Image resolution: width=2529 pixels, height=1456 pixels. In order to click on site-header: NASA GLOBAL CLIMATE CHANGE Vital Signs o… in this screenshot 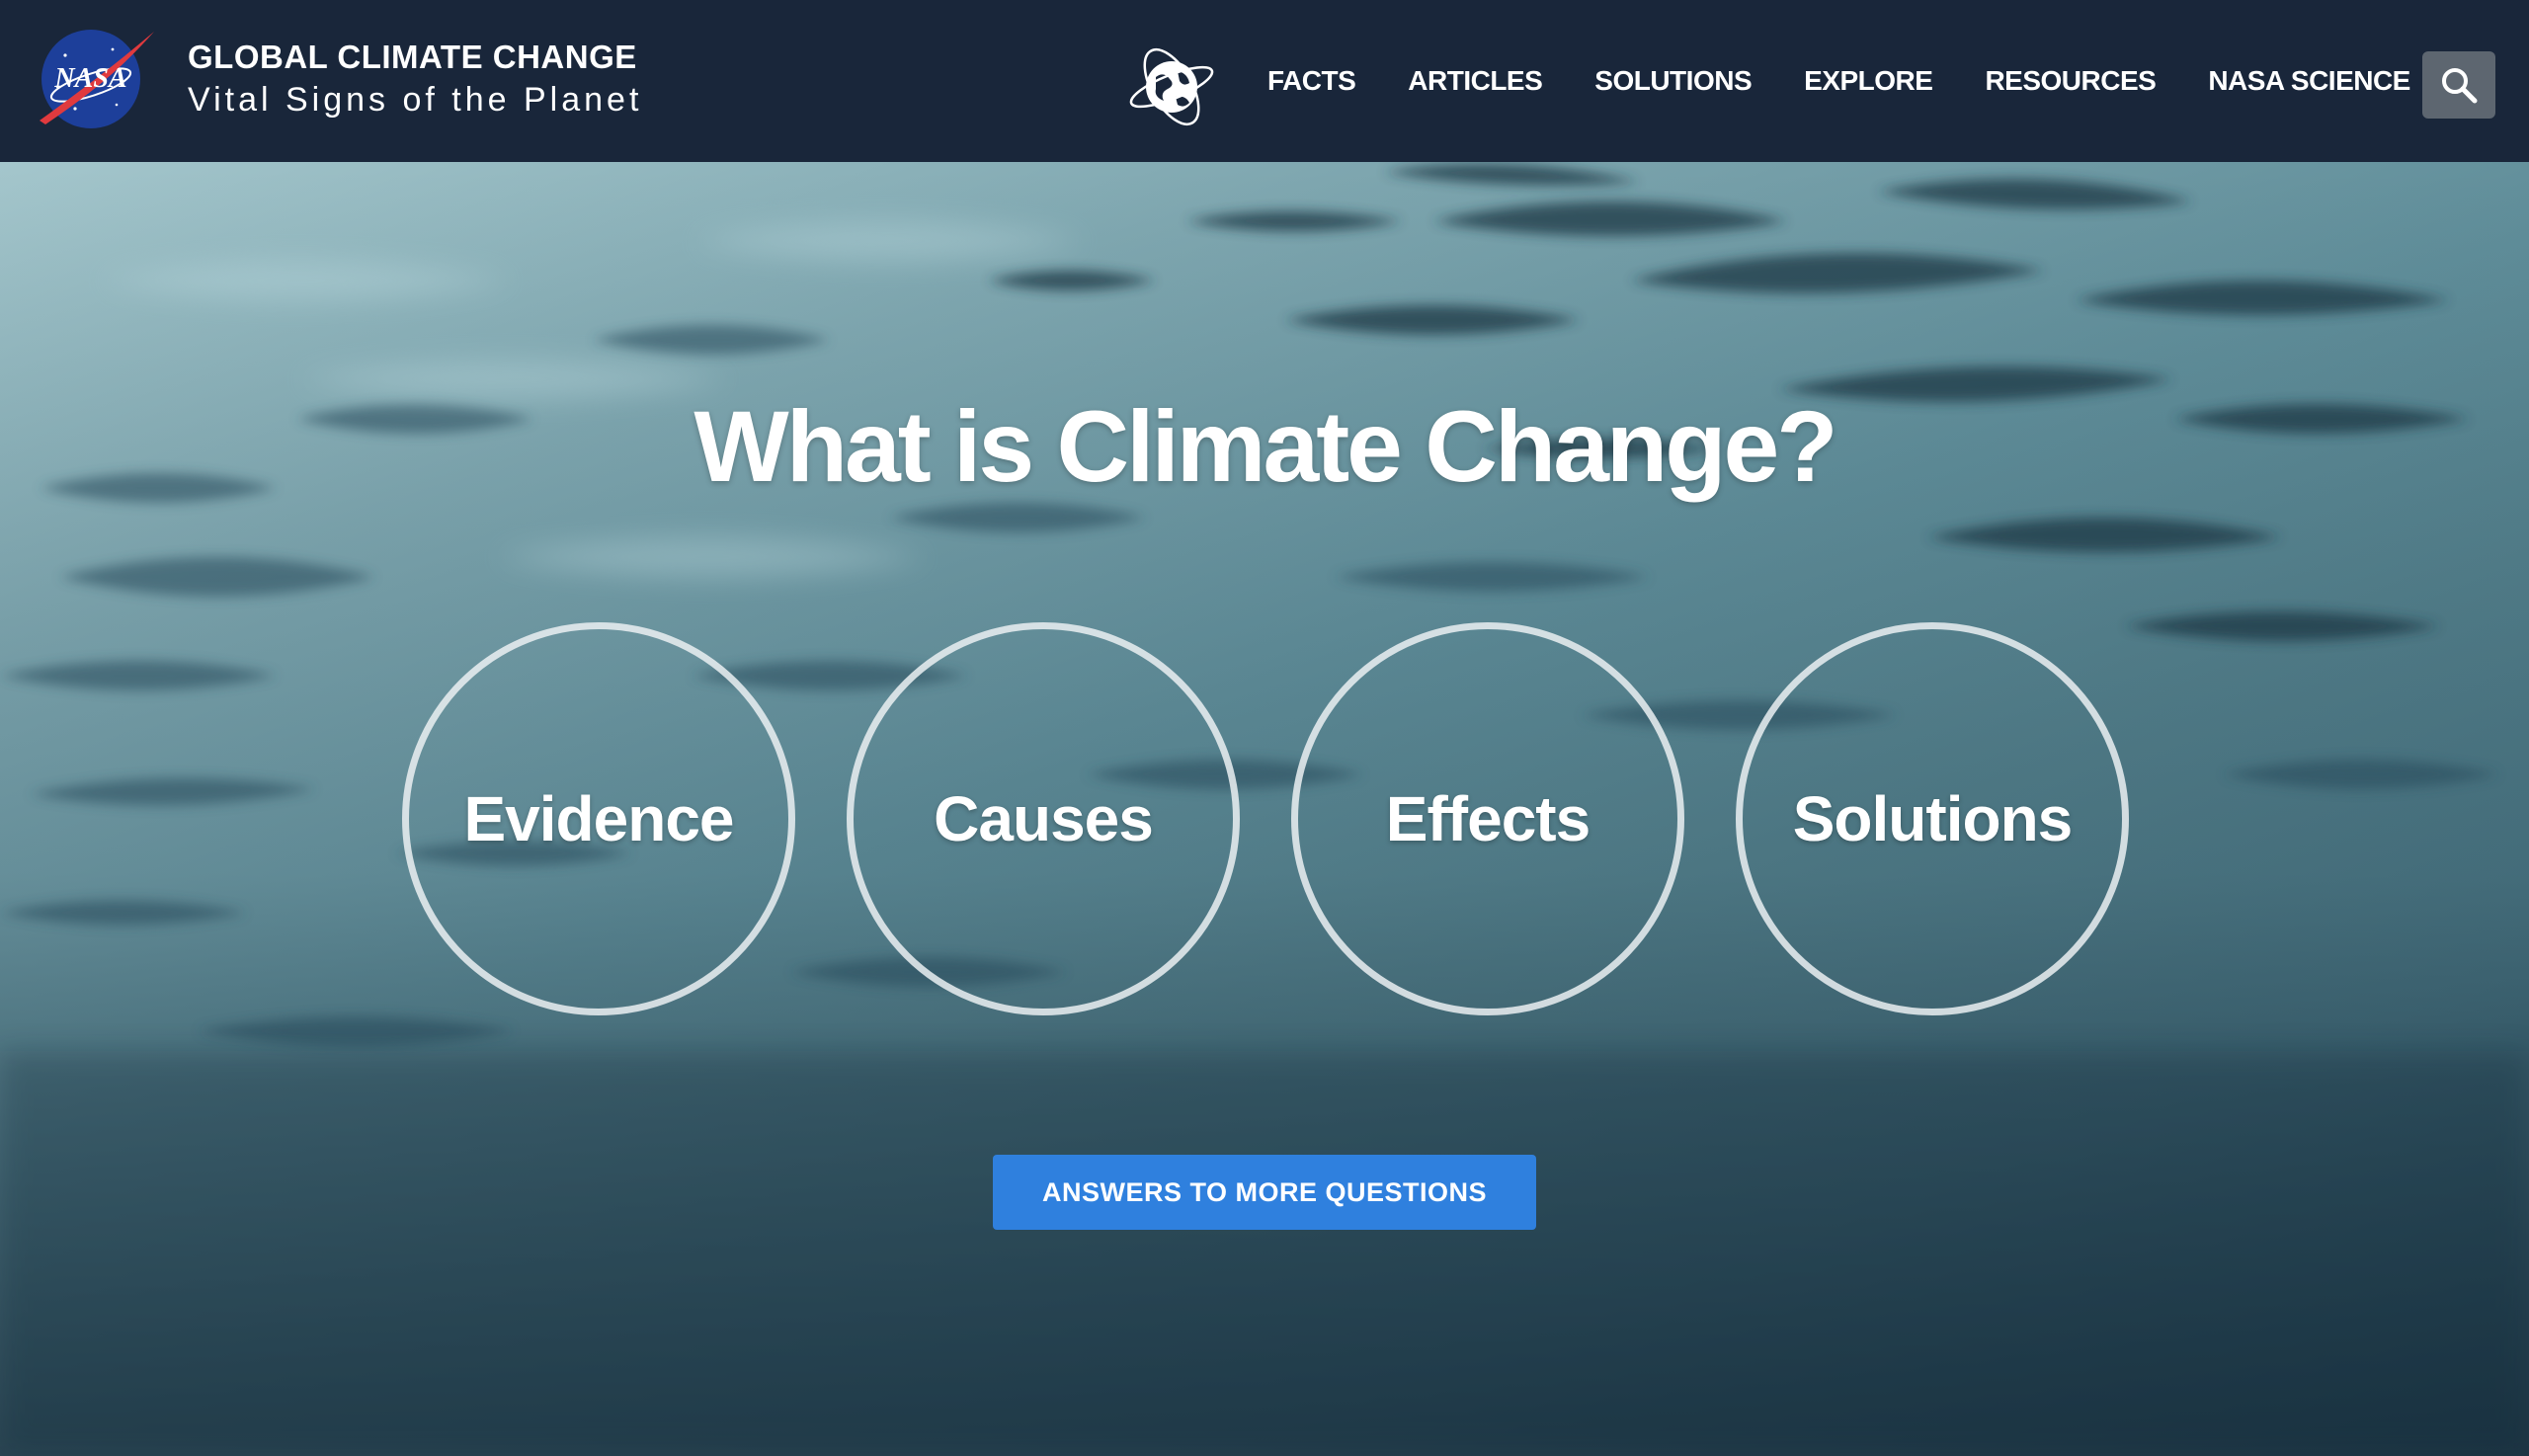, I will do `click(1264, 81)`.